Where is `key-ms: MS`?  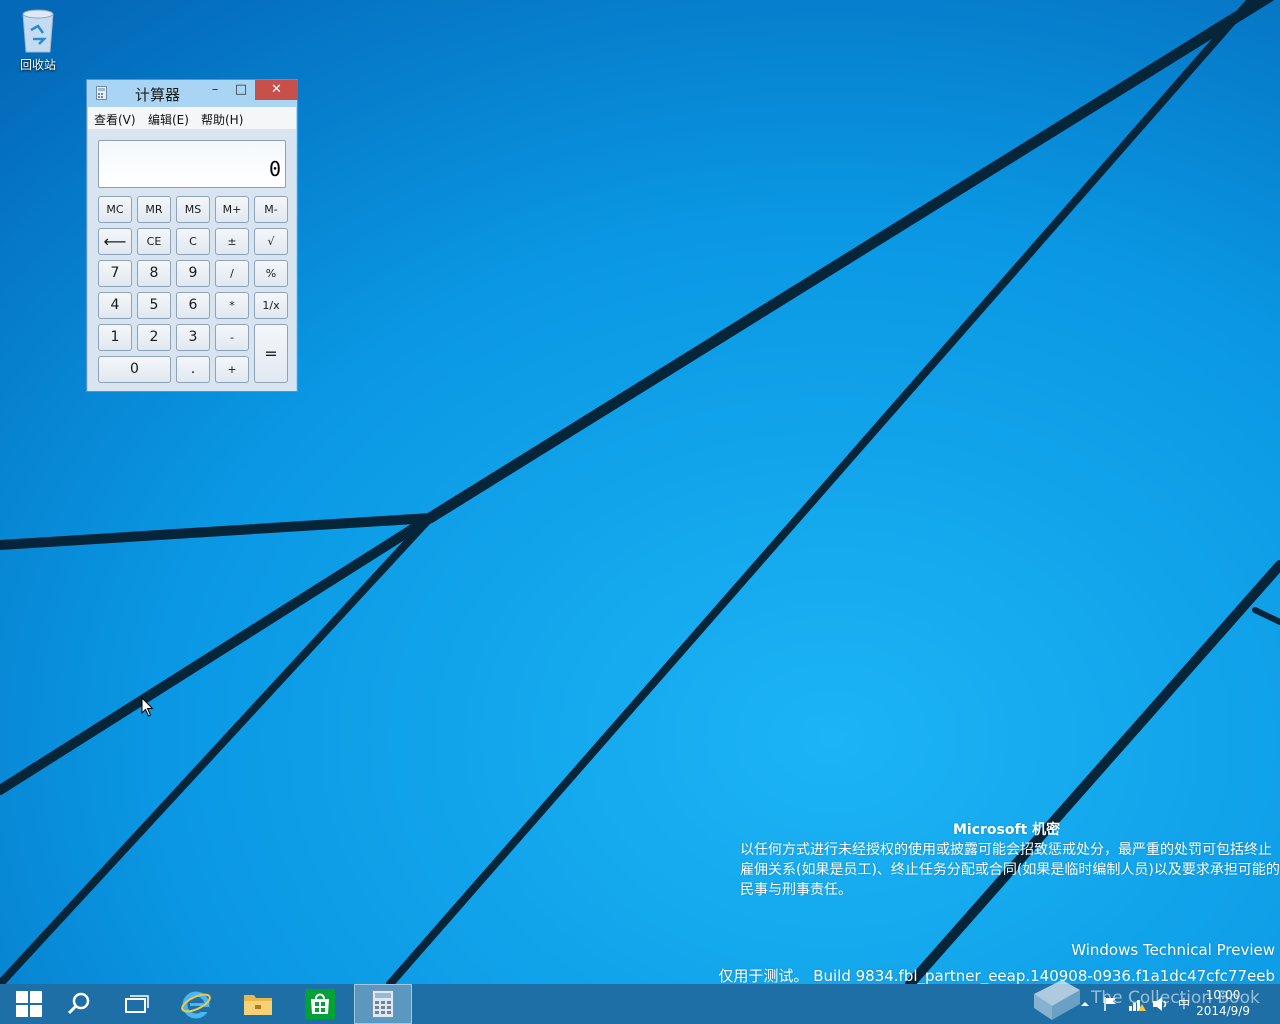
key-ms: MS is located at coordinates (193, 209).